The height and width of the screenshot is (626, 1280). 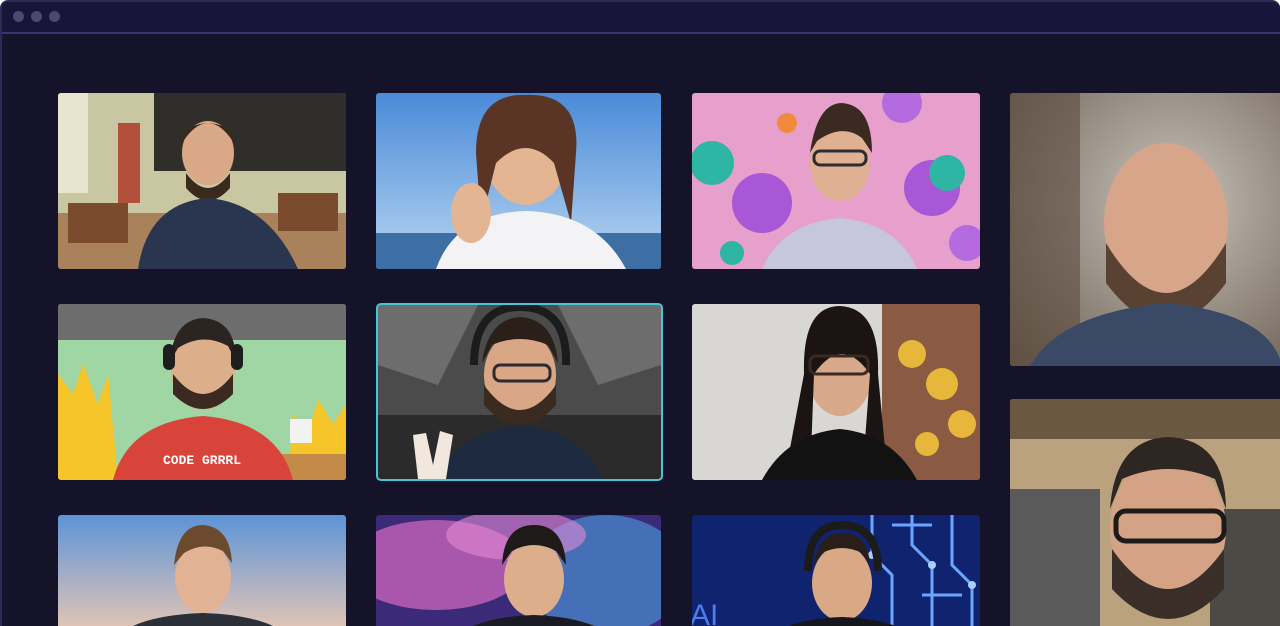 I want to click on participant-tile-right-bottom, so click(x=1145, y=512).